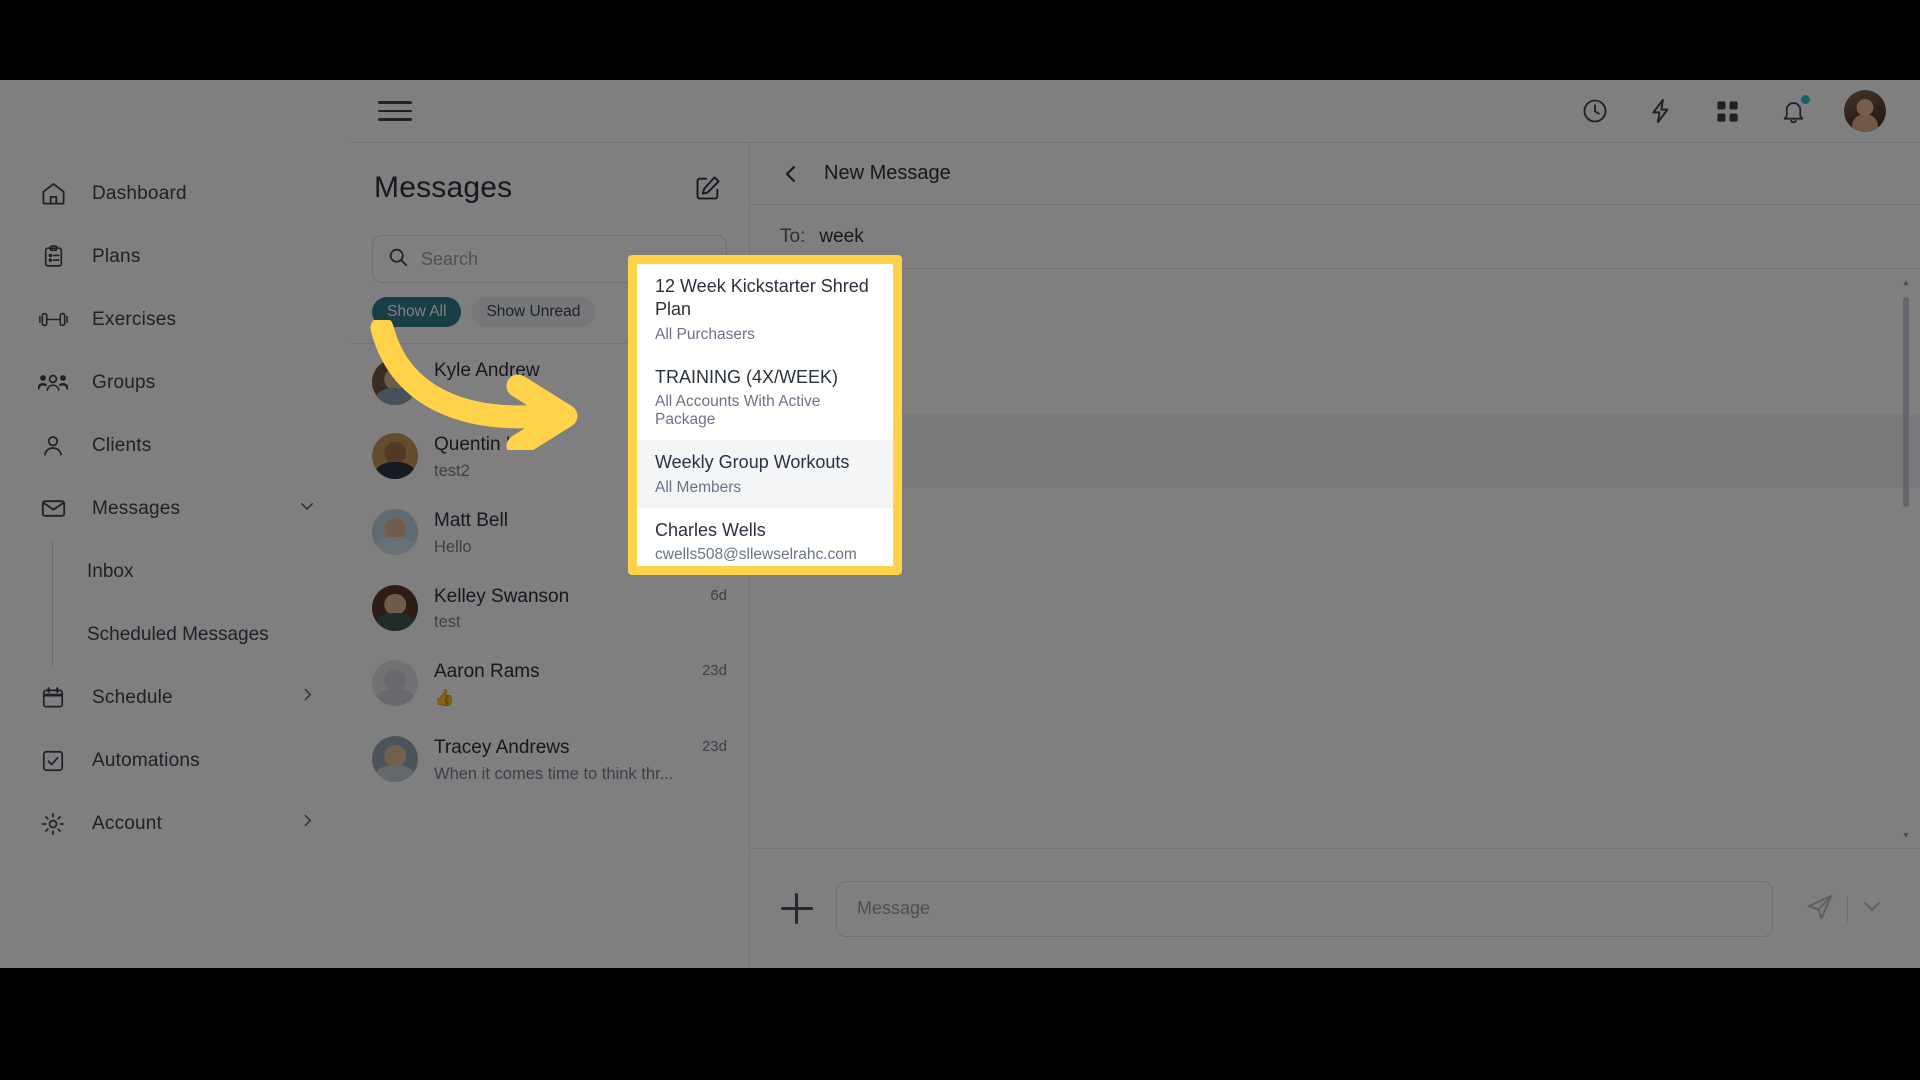  Describe the element at coordinates (1794, 110) in the screenshot. I see `bell-icon` at that location.